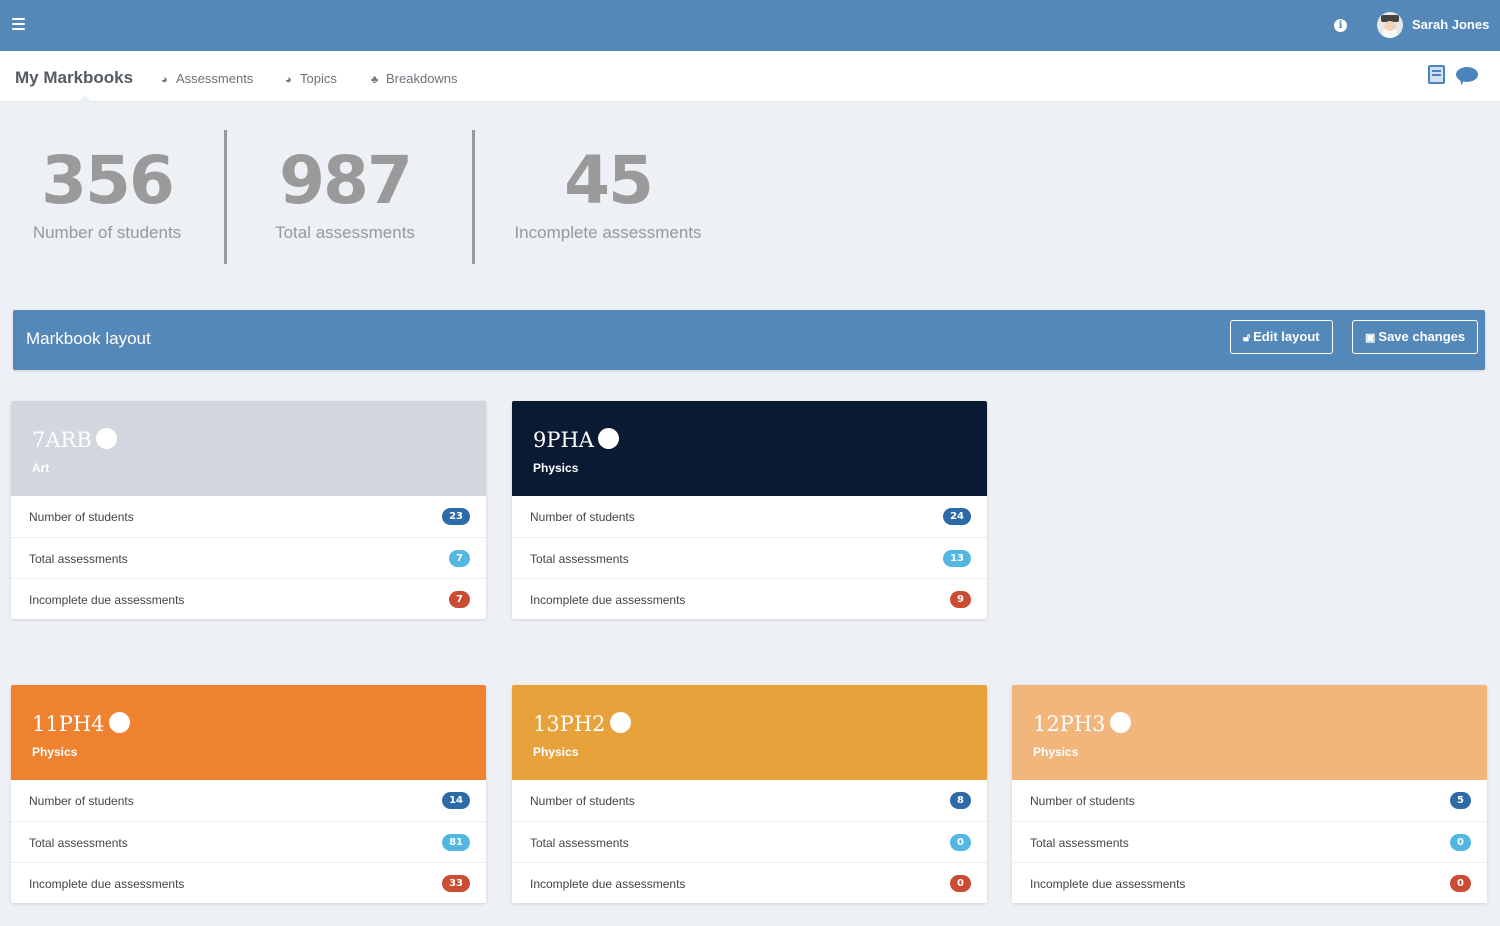 Image resolution: width=1500 pixels, height=926 pixels. I want to click on user-name: Sarah Jones, so click(1450, 24).